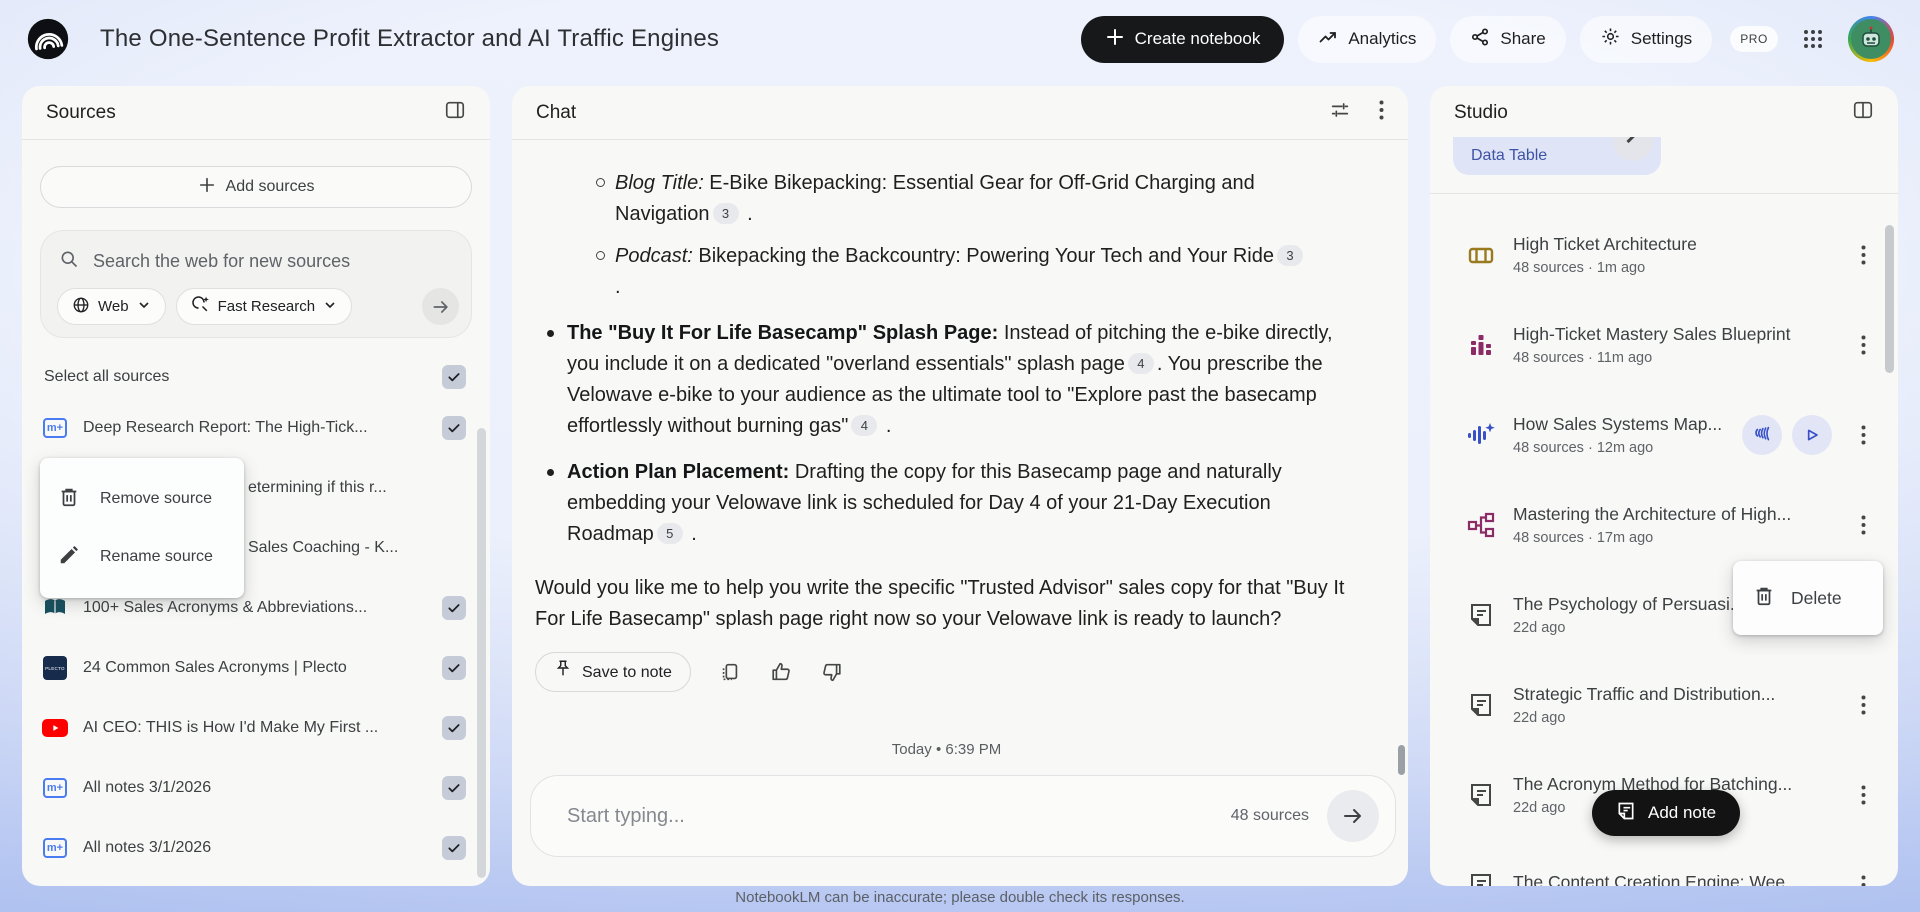 This screenshot has height=912, width=1920. I want to click on notebooklm-logo, so click(48, 39).